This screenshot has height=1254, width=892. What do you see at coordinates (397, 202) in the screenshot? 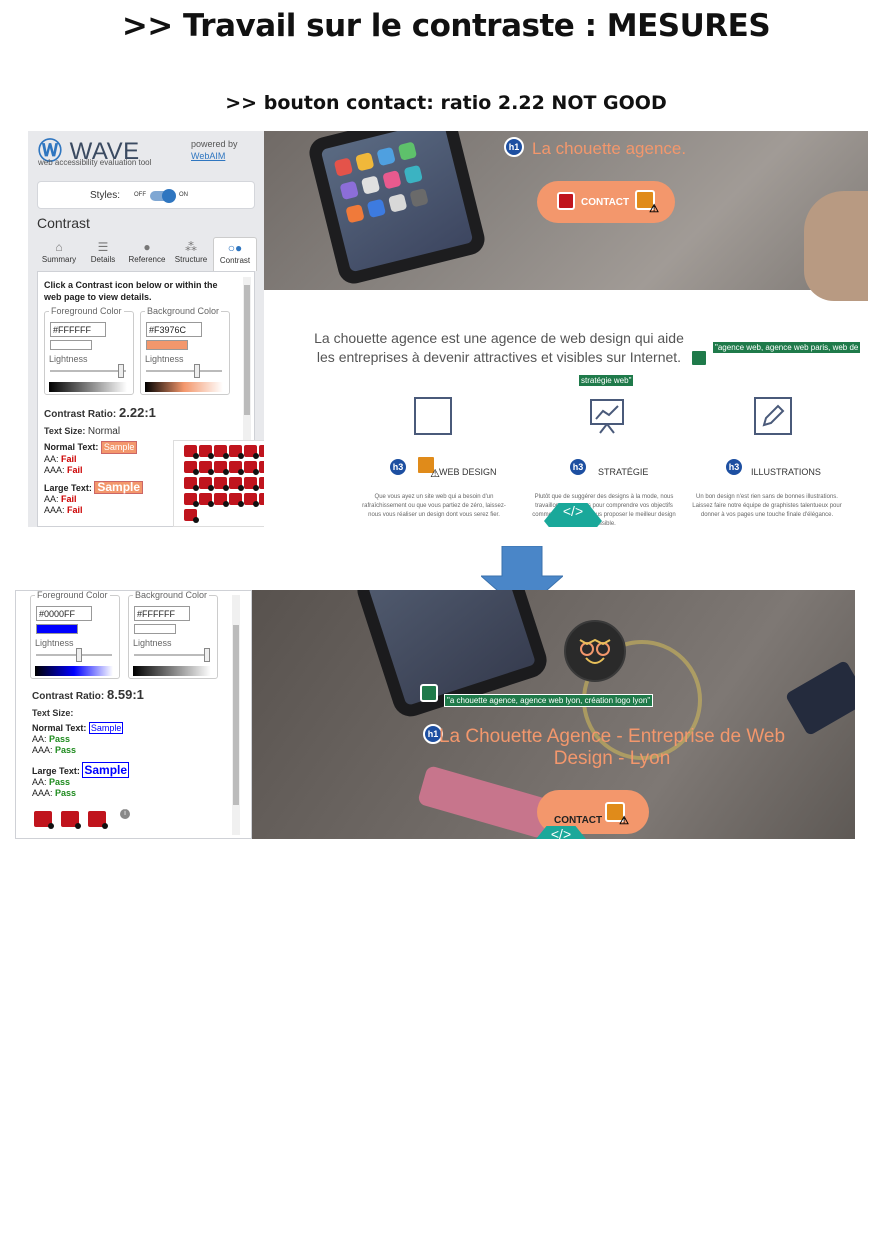
I see `phone-screen` at bounding box center [397, 202].